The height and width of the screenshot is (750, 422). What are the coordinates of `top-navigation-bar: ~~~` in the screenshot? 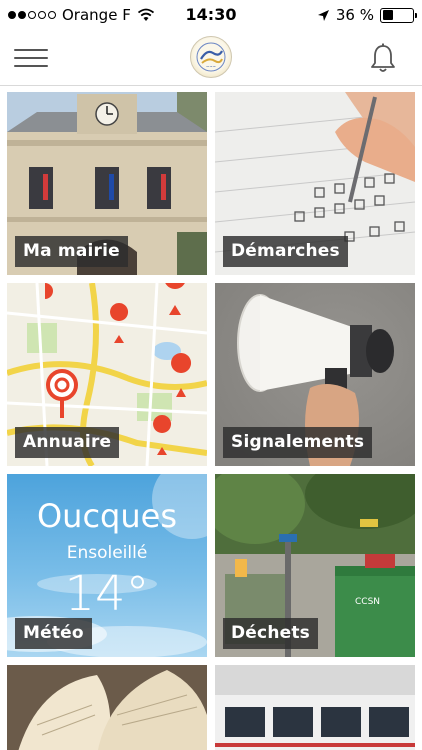 It's located at (211, 58).